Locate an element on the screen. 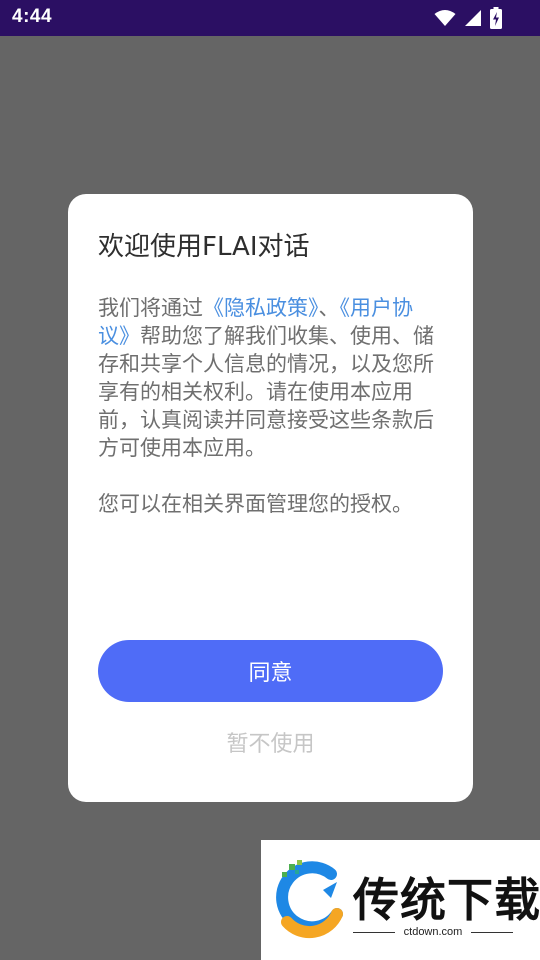 This screenshot has height=960, width=540. watermark-divider-right is located at coordinates (492, 932).